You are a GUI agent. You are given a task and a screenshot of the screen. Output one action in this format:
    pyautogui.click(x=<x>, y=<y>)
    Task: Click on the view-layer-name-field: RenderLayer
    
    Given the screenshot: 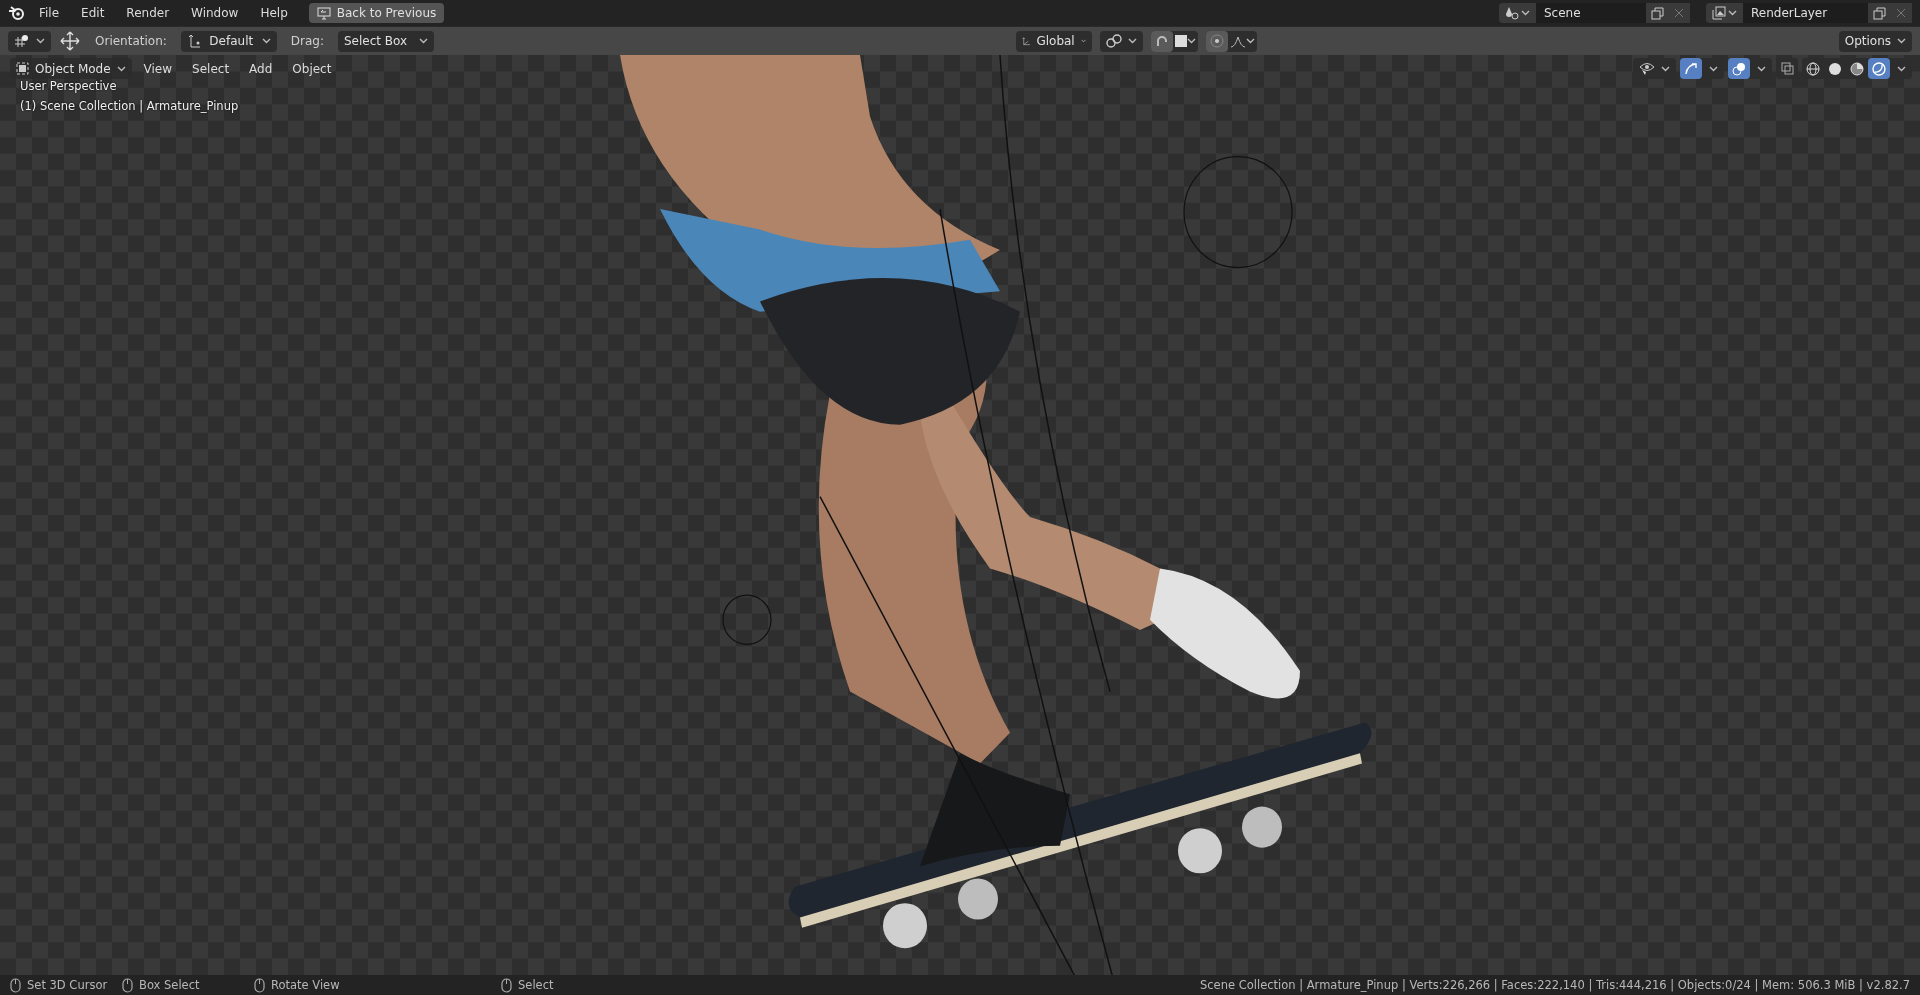 What is the action you would take?
    pyautogui.click(x=1805, y=13)
    